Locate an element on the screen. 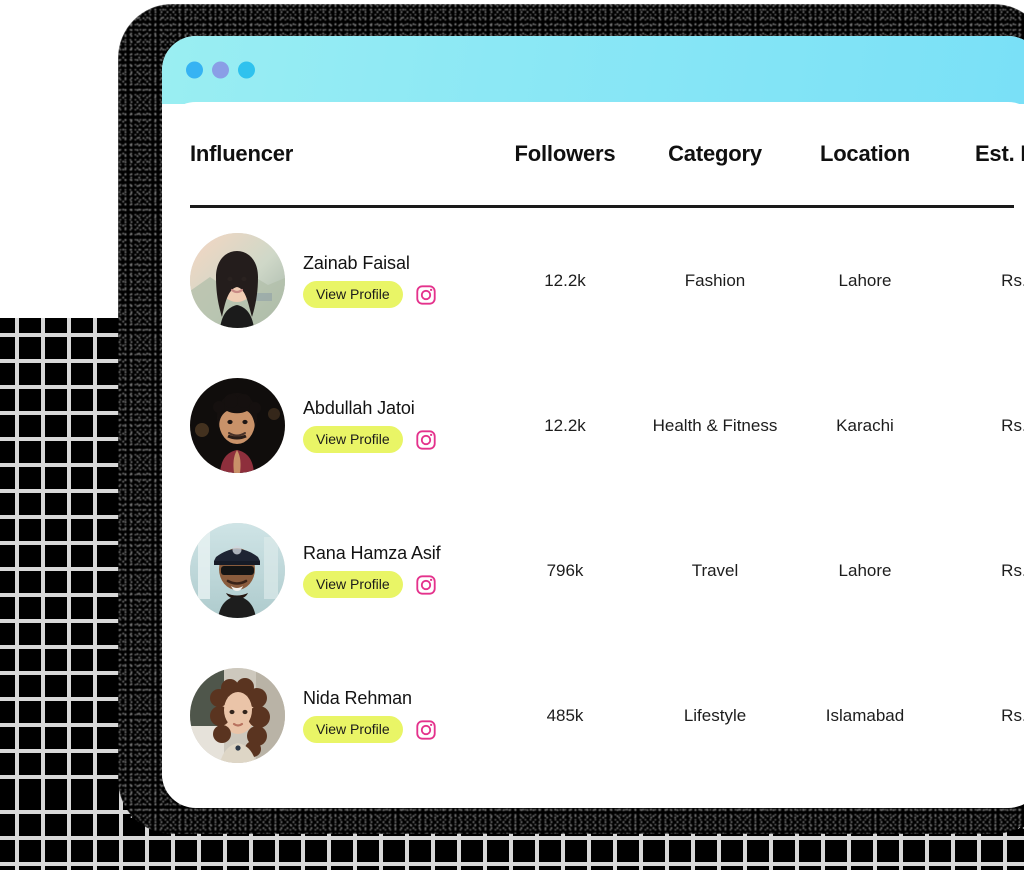  close-dot is located at coordinates (194, 70).